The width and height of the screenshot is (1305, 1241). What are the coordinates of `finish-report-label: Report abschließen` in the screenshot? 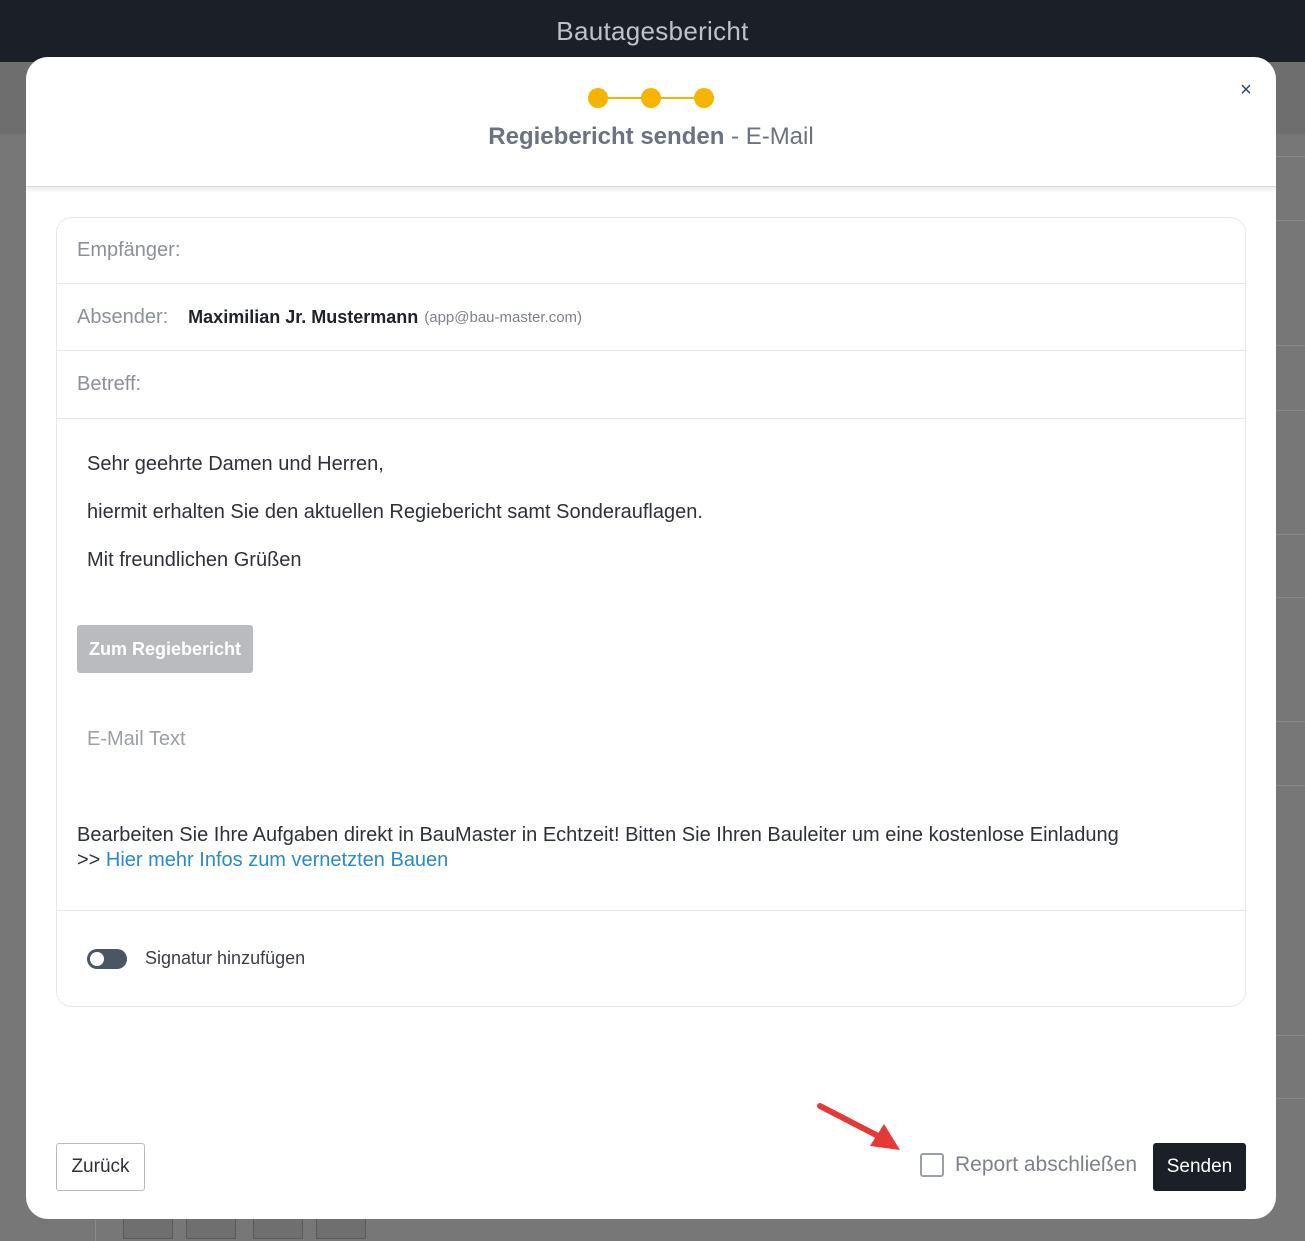 It's located at (1046, 1165).